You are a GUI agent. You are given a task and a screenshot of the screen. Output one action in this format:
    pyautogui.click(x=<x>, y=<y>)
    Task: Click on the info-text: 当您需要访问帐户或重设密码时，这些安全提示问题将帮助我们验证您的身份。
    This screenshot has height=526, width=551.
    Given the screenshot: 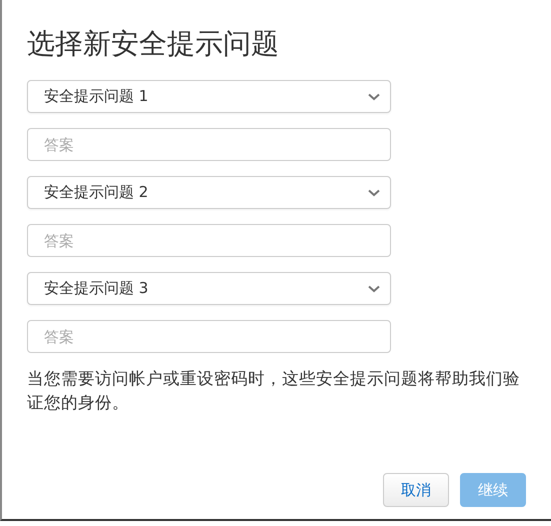 What is the action you would take?
    pyautogui.click(x=274, y=391)
    